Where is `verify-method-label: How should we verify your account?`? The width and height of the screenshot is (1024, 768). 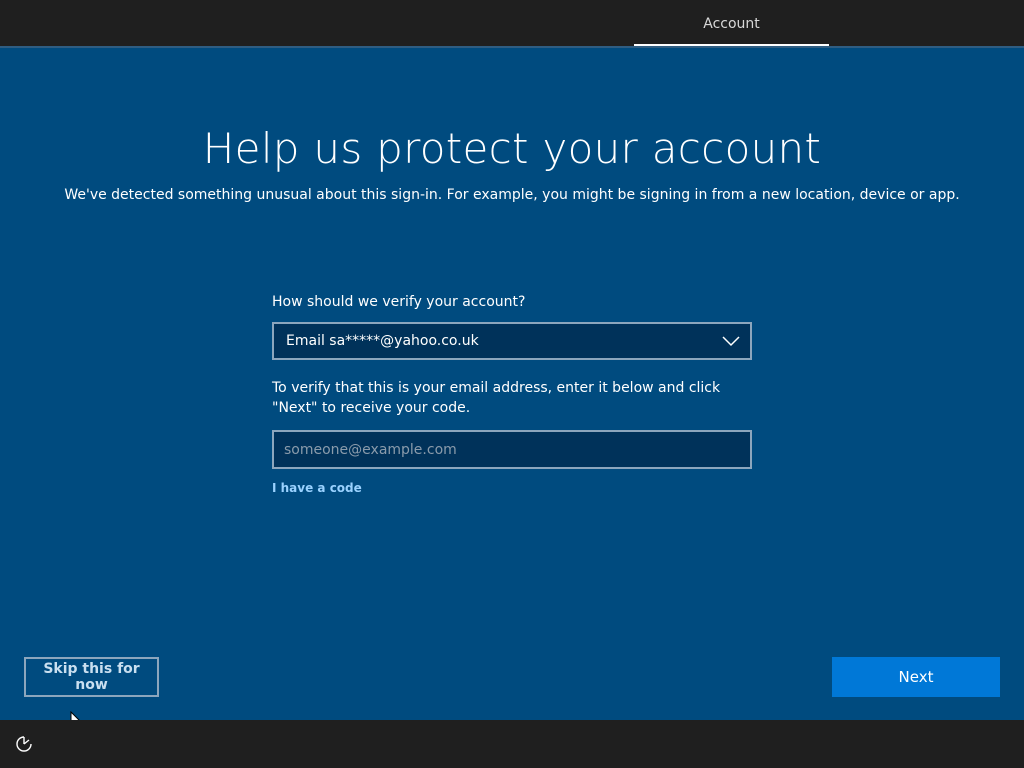 verify-method-label: How should we verify your account? is located at coordinates (399, 302).